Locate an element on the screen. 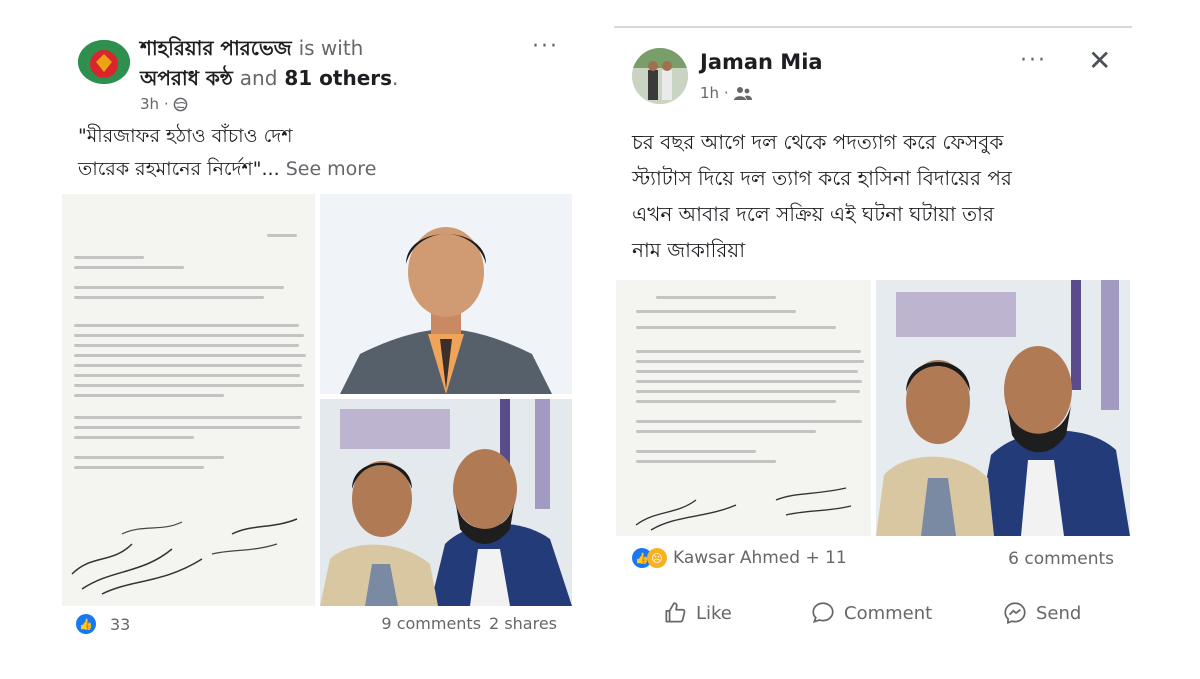 This screenshot has width=1200, height=679. author-line: শাহরিয়ার পারভেজ is with is located at coordinates (251, 50).